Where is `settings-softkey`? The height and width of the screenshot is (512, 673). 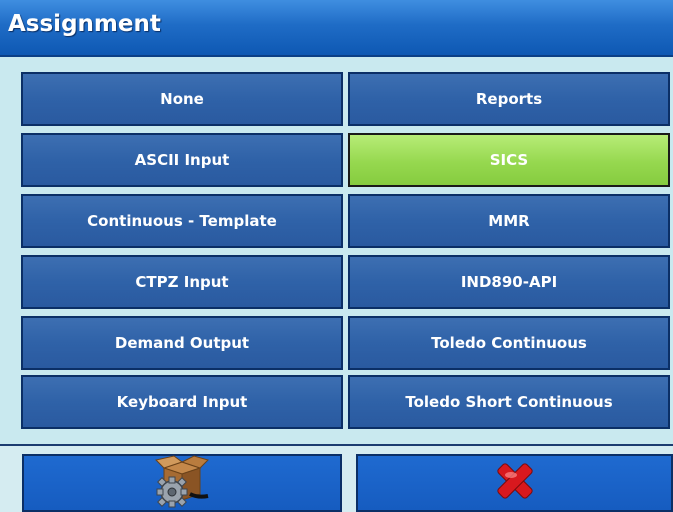
settings-softkey is located at coordinates (182, 483).